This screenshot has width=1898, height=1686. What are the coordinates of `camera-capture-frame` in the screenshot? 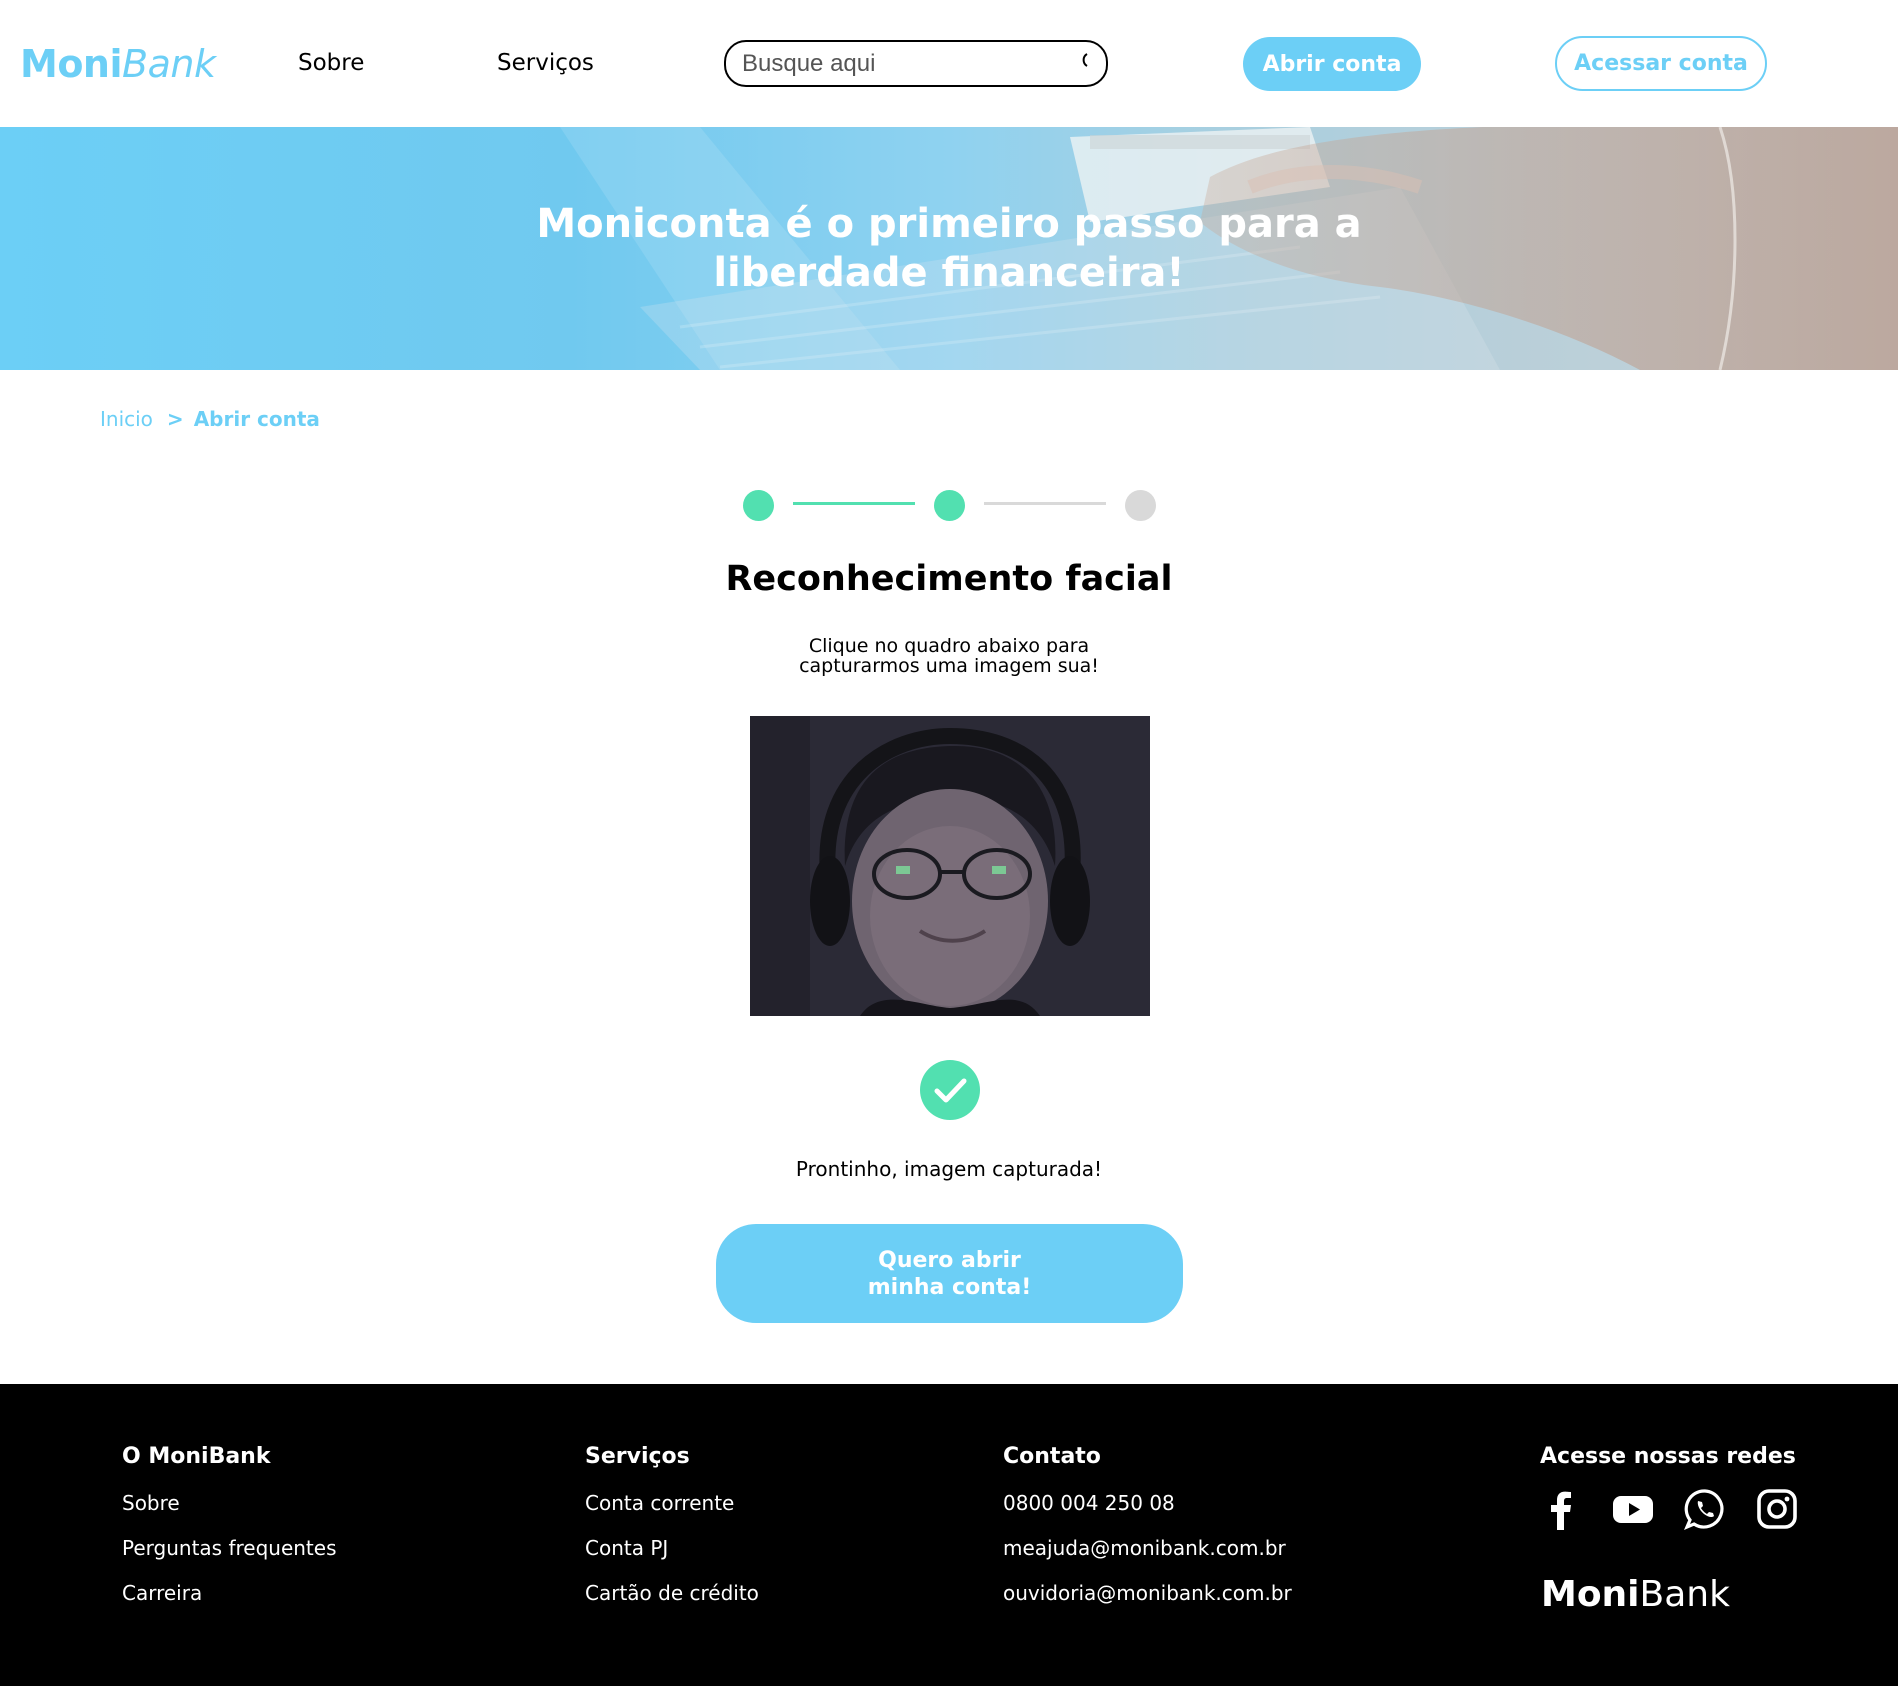 It's located at (950, 866).